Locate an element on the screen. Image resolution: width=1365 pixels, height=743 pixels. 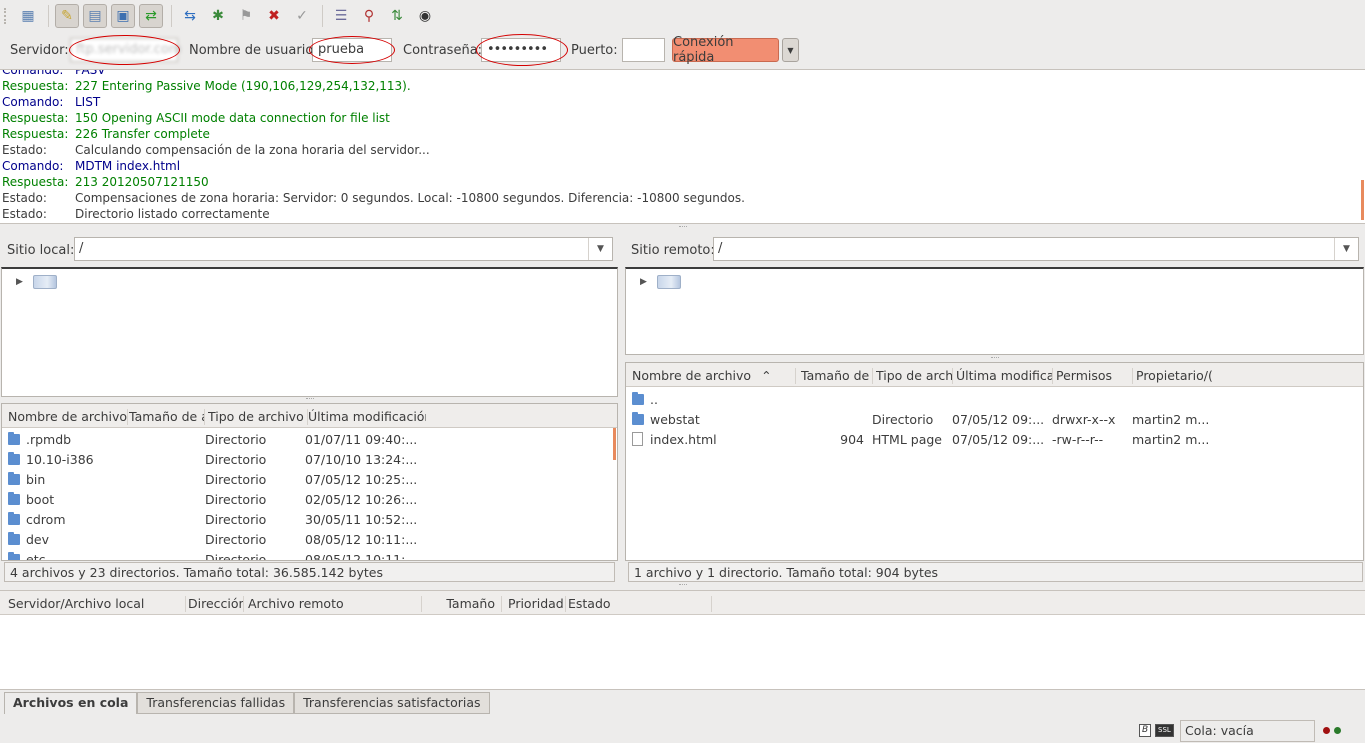
tab-queued-files: Archivos en cola is located at coordinates (71, 703).